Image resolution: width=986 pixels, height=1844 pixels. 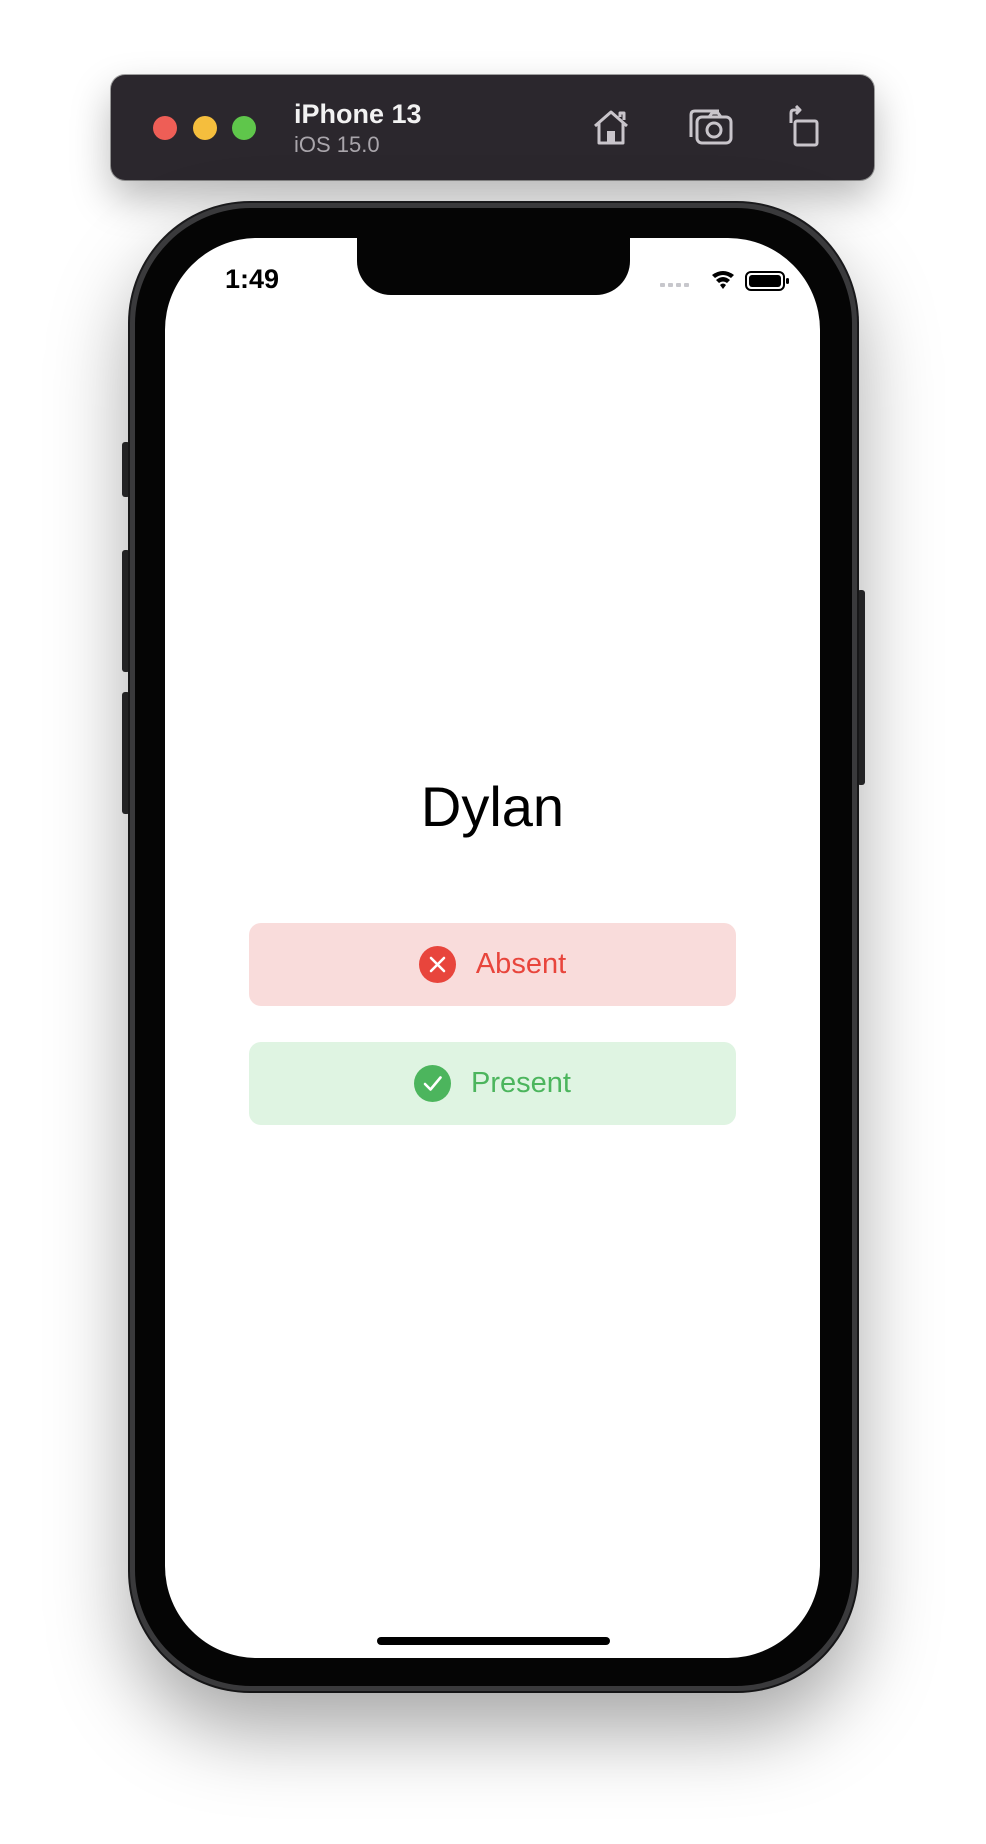 What do you see at coordinates (492, 127) in the screenshot?
I see `simulator-toolbar: iPhone 13 iOS 15.0` at bounding box center [492, 127].